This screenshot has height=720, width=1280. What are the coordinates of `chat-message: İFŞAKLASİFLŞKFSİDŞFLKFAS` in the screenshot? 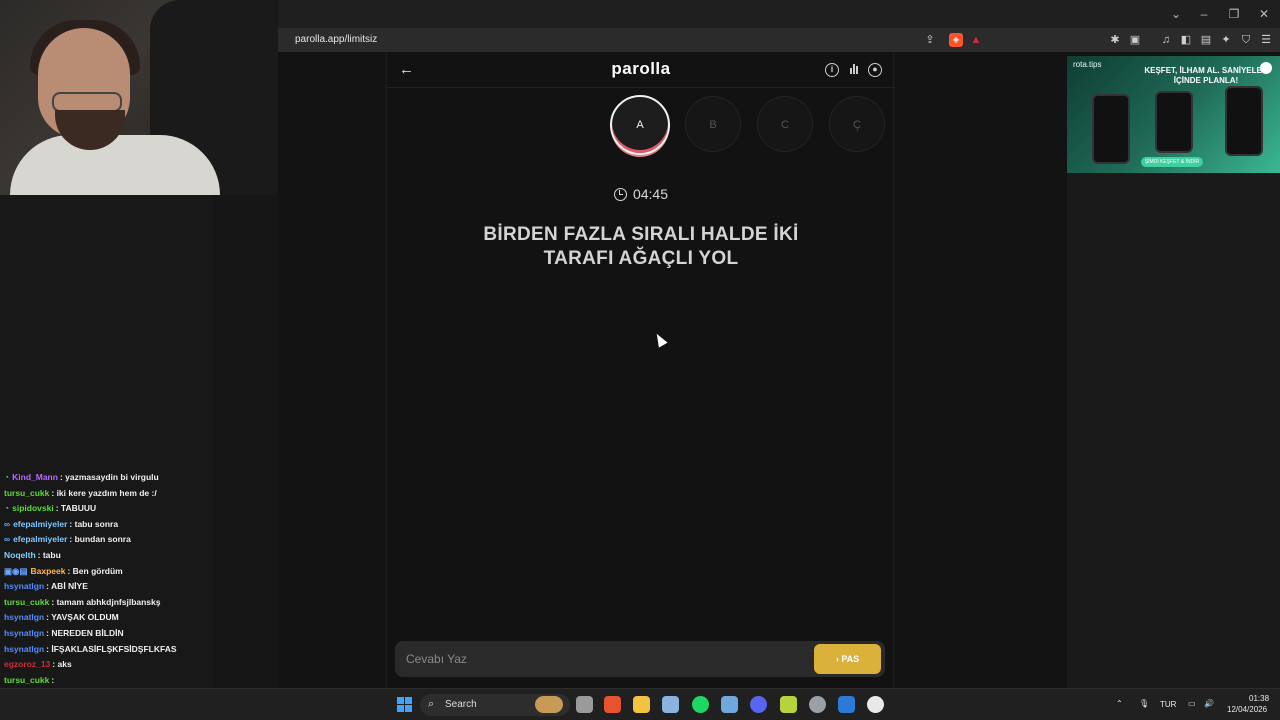 It's located at (114, 648).